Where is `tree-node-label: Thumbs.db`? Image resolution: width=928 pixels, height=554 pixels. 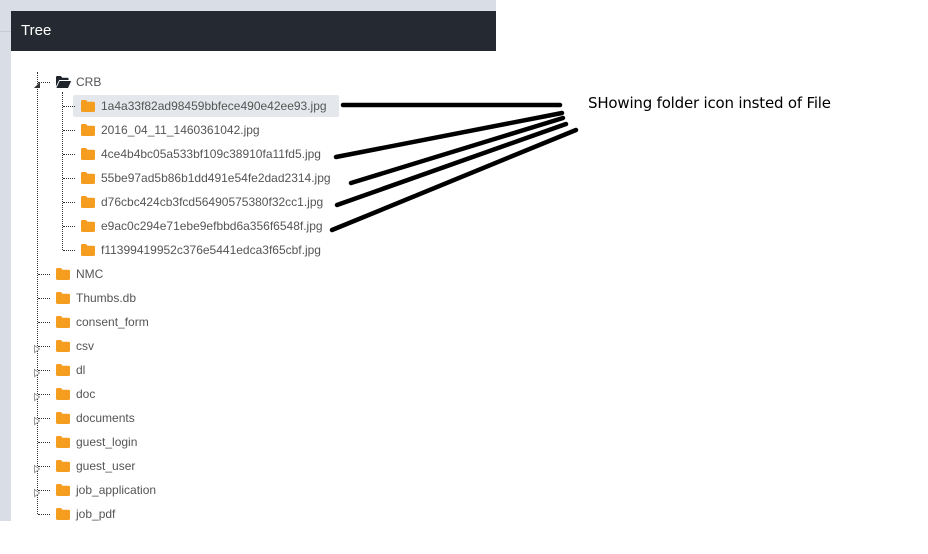 tree-node-label: Thumbs.db is located at coordinates (106, 298).